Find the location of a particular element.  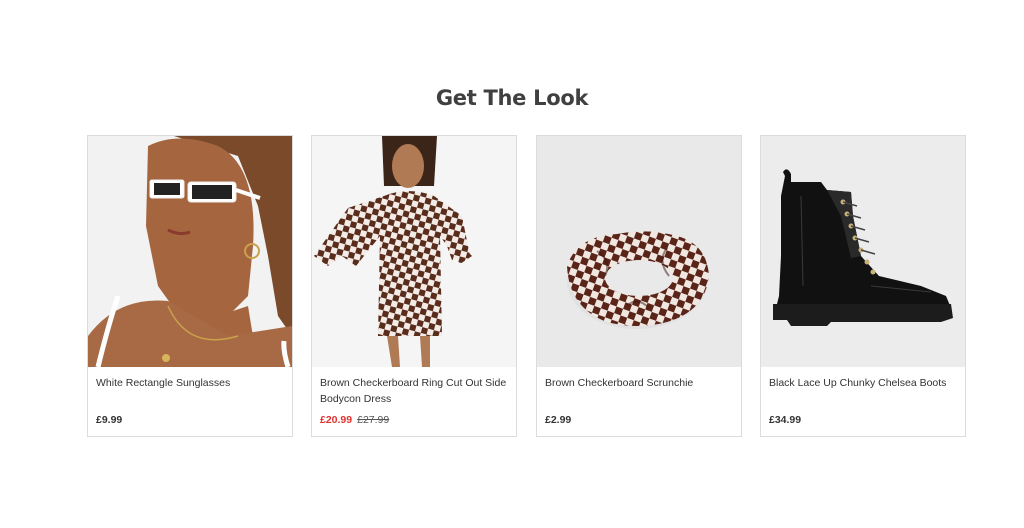

product-name: Brown Checkerboard Scrunchie is located at coordinates (640, 383).